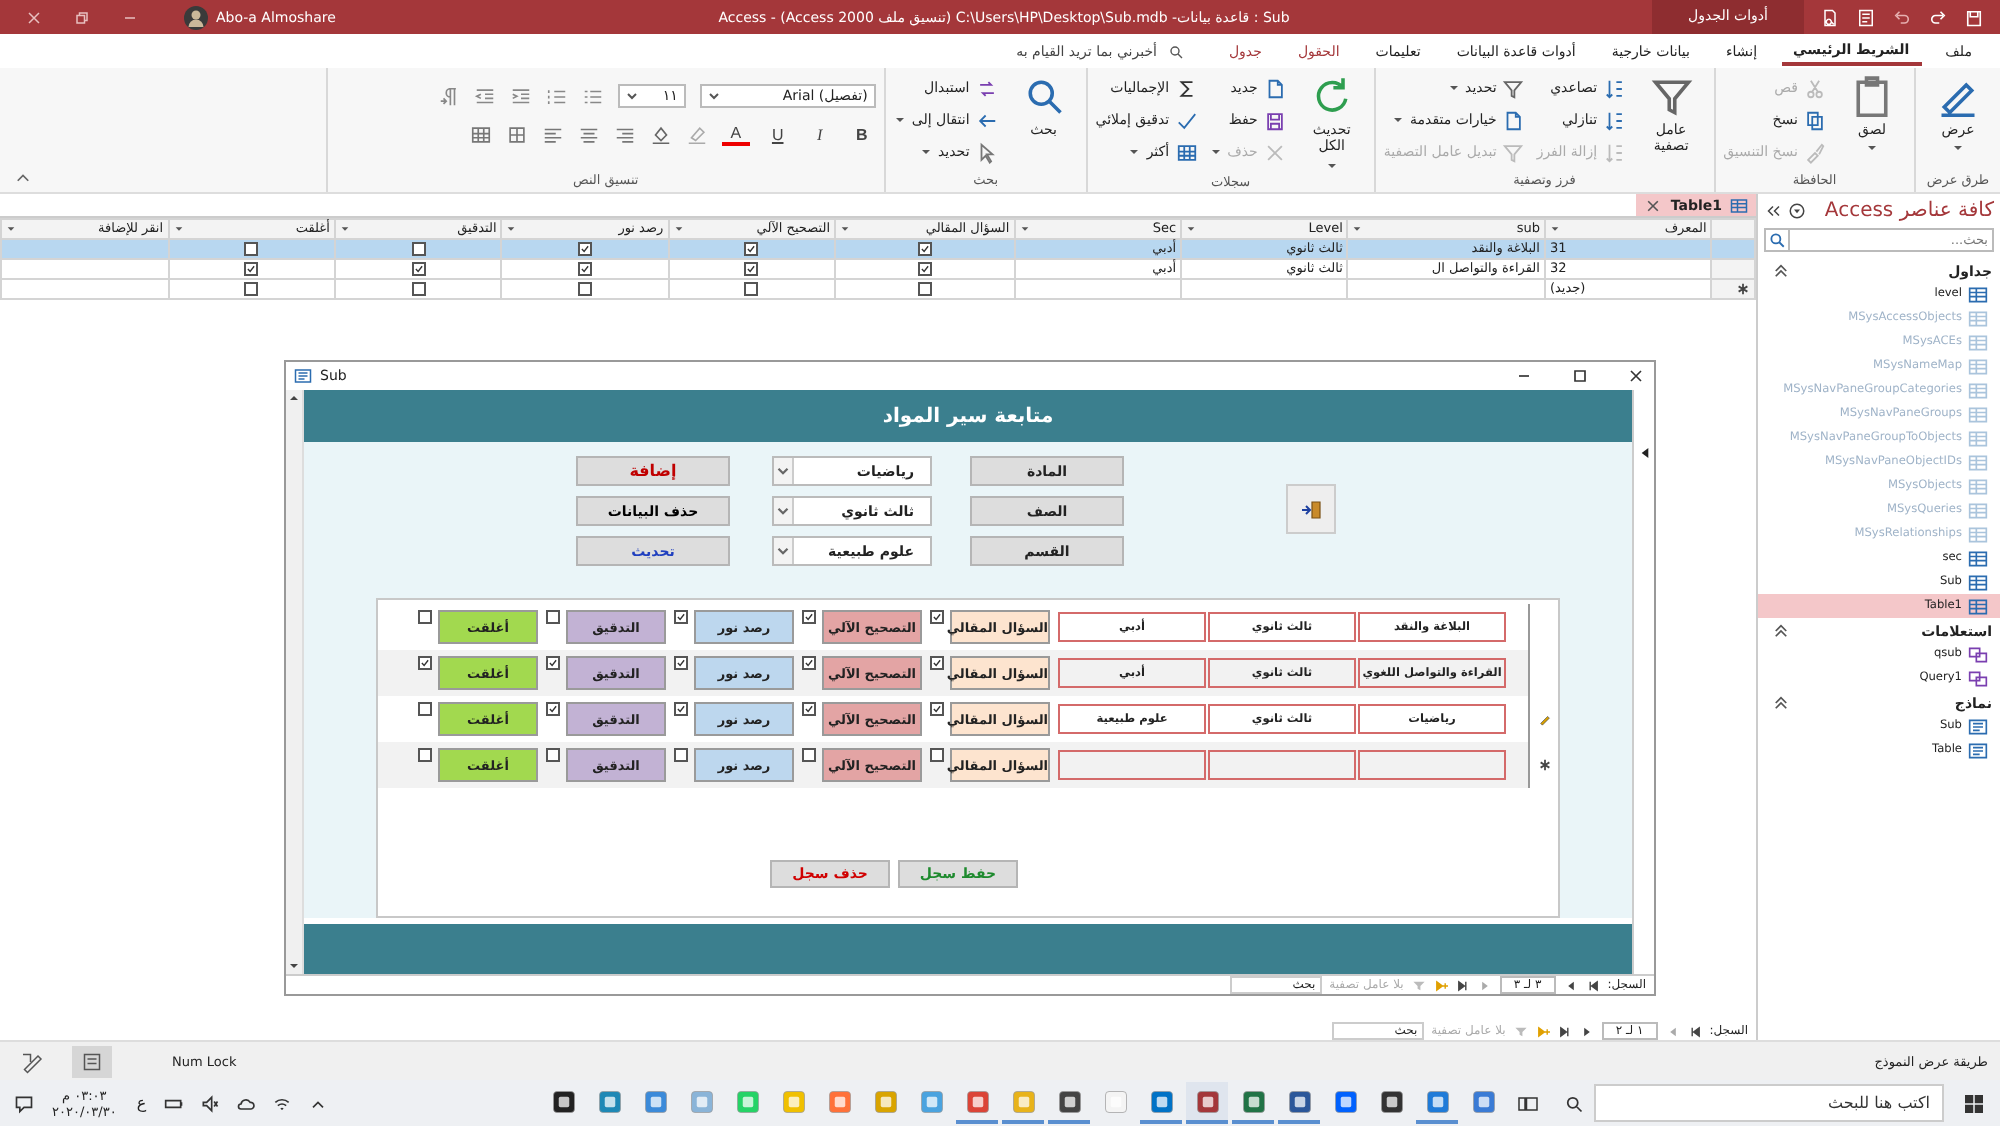  What do you see at coordinates (592, 96) in the screenshot?
I see `bullet-list-icon` at bounding box center [592, 96].